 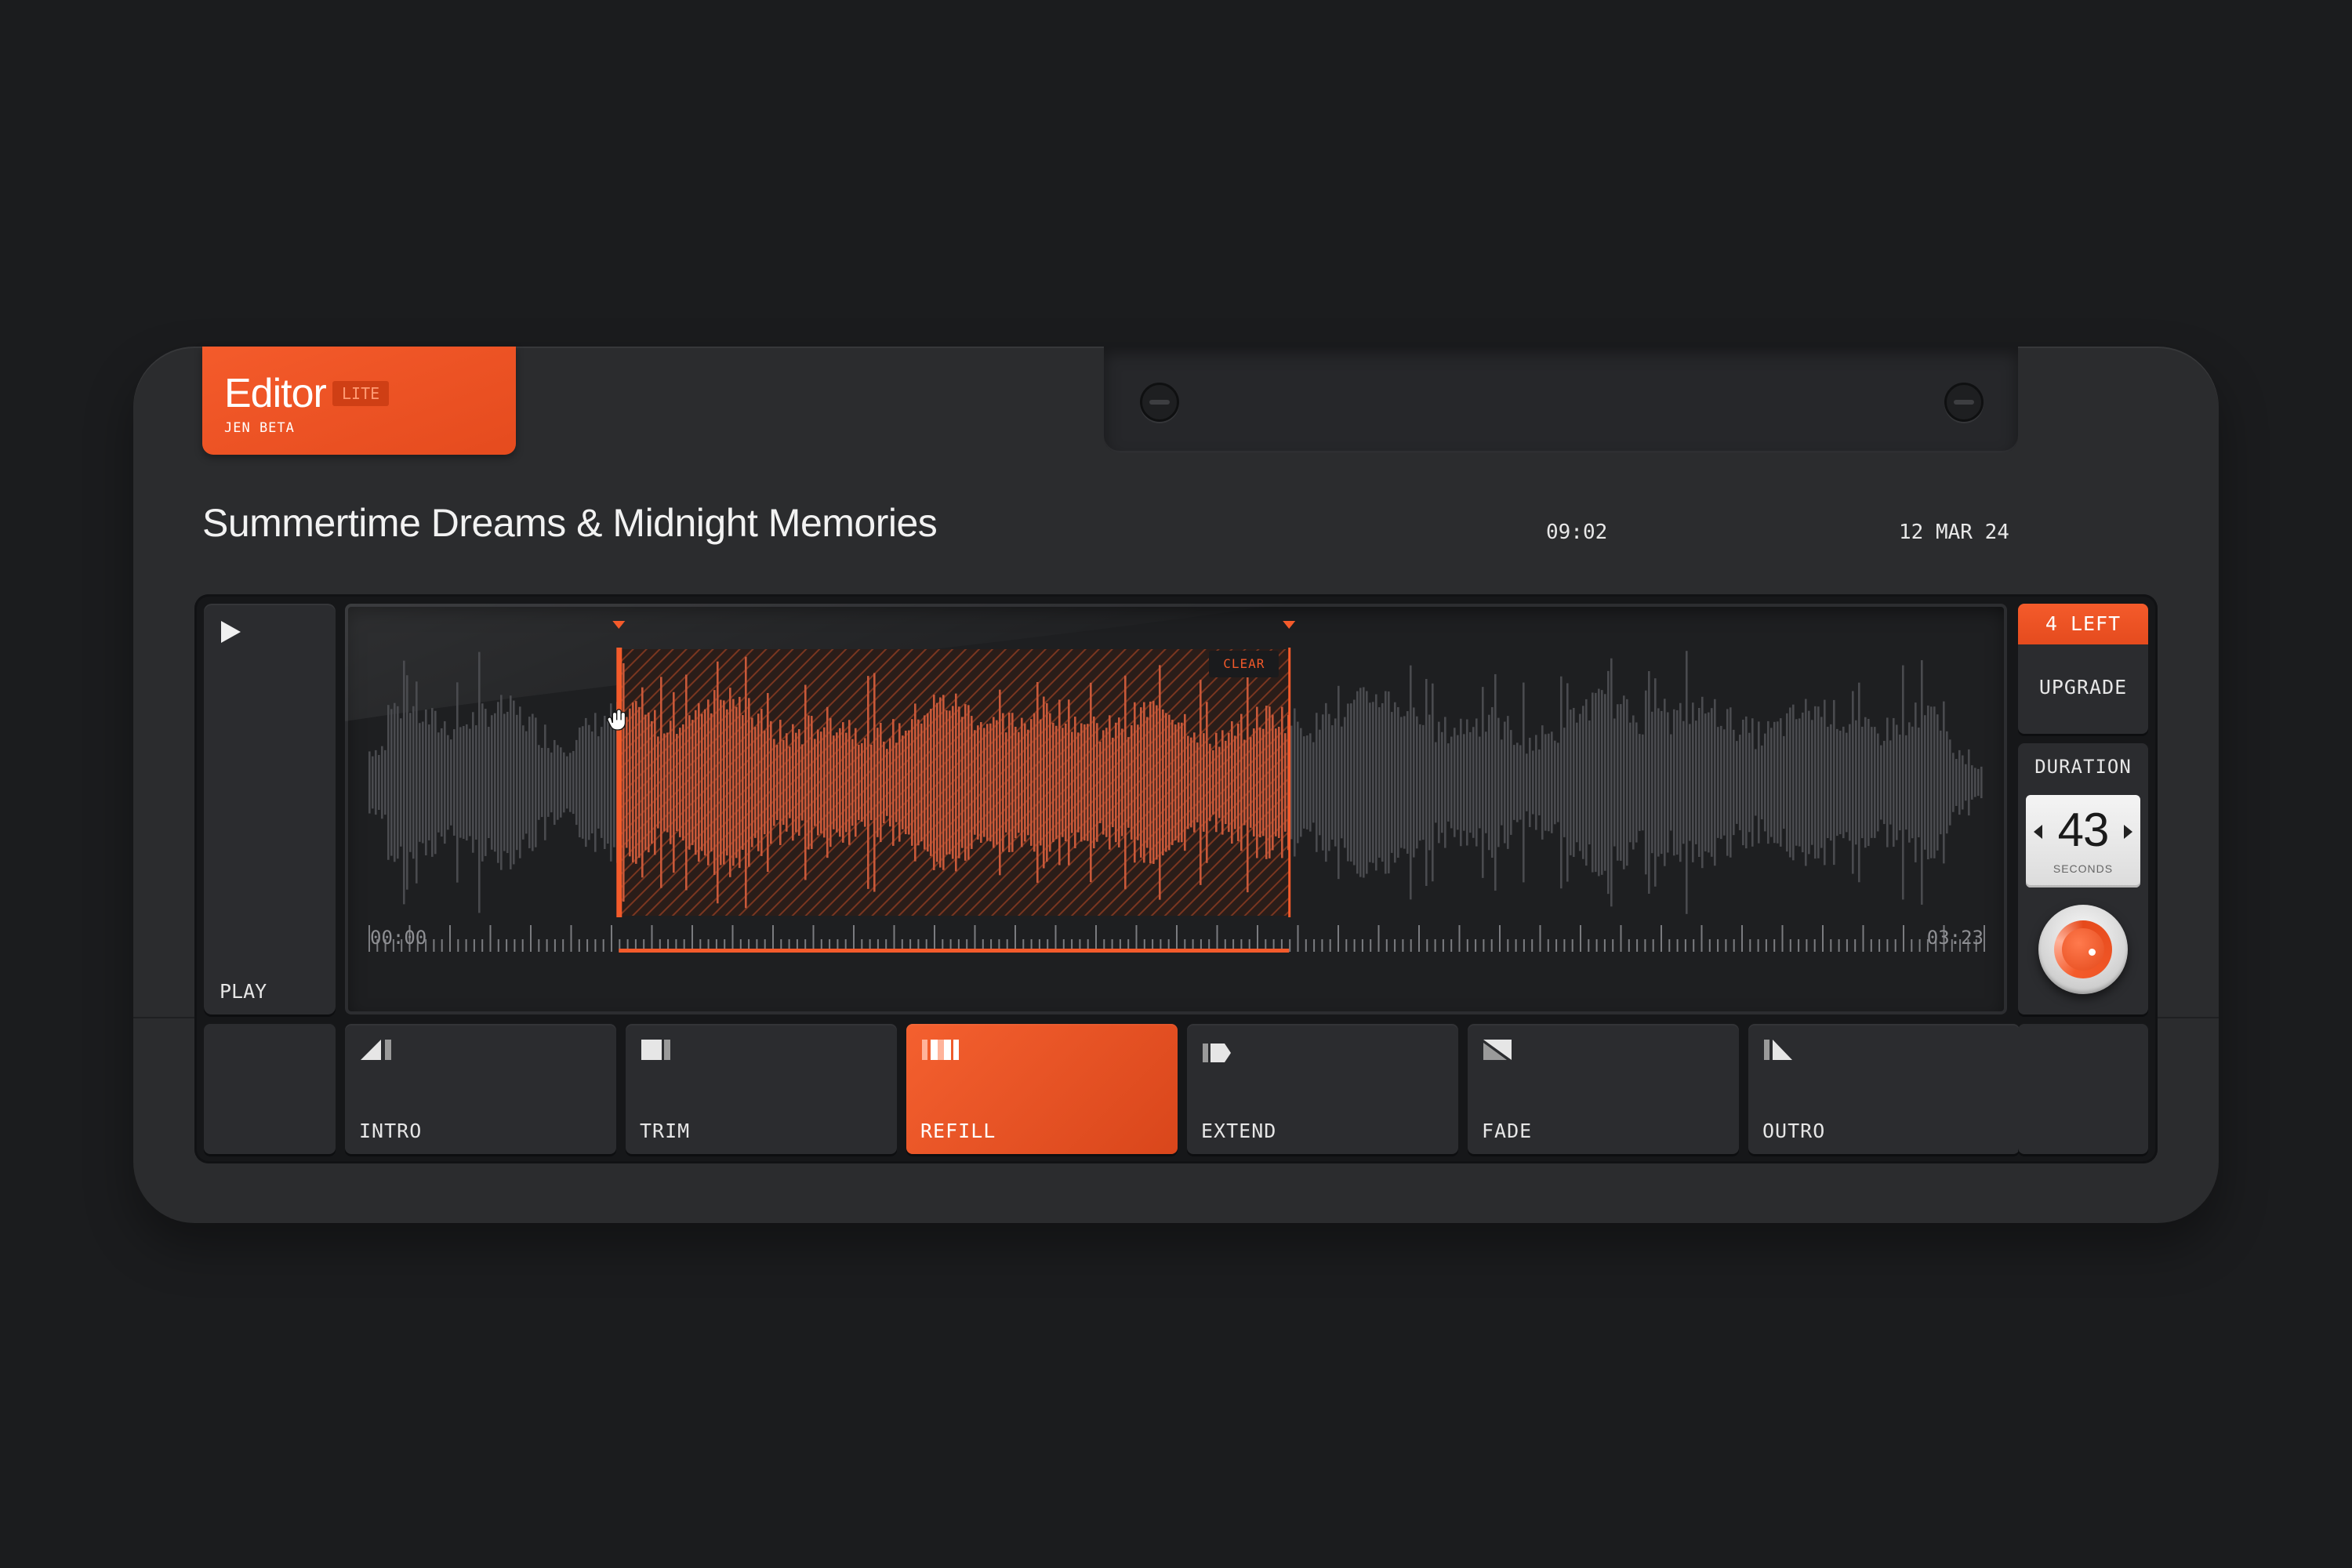 I want to click on duration-control: DURATION 43 SECONDS, so click(x=2083, y=878).